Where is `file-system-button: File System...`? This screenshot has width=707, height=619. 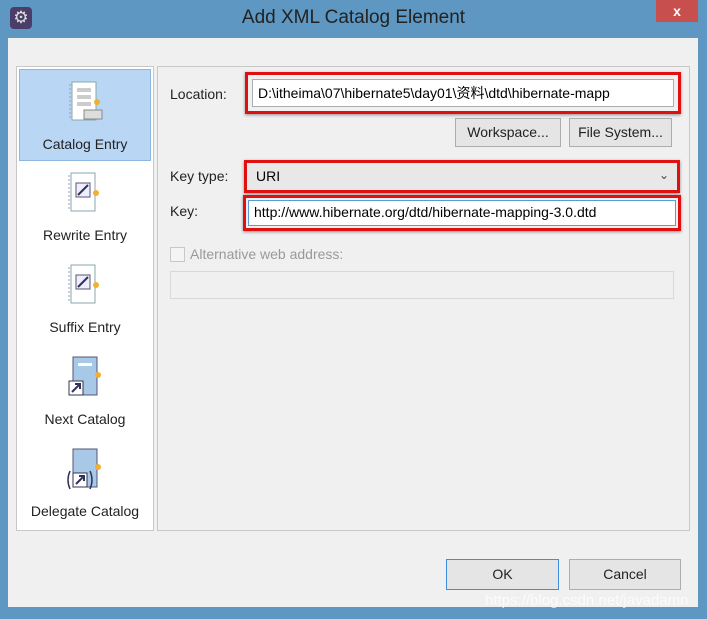 file-system-button: File System... is located at coordinates (620, 132).